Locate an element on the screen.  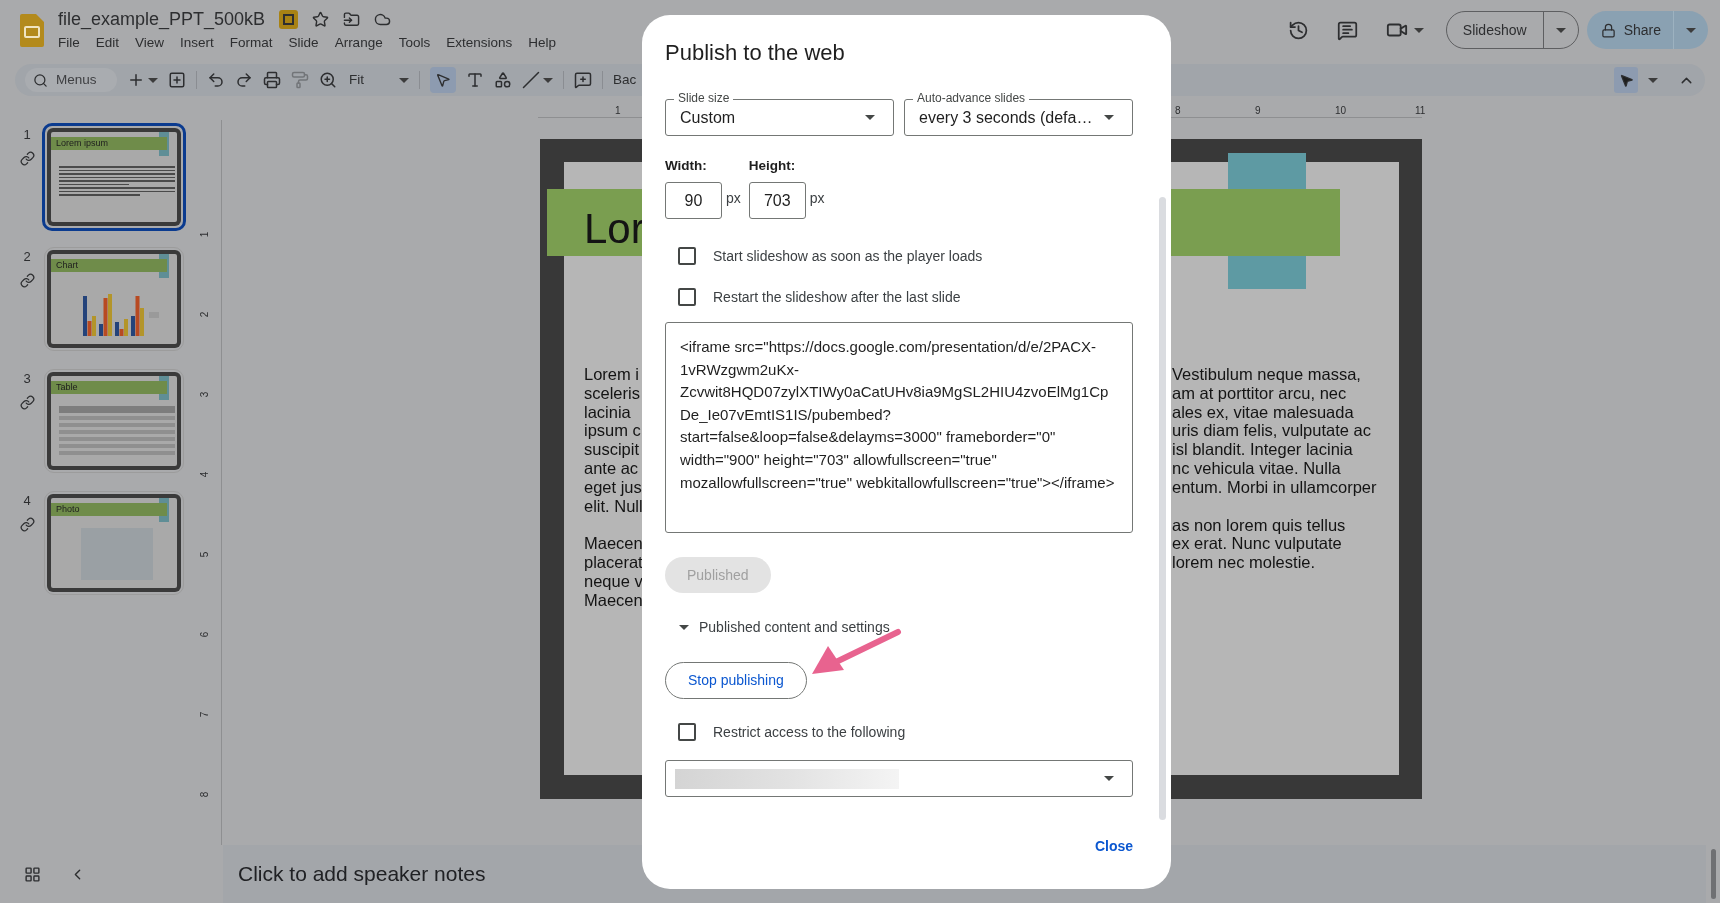
field-label: Height: is located at coordinates (772, 165).